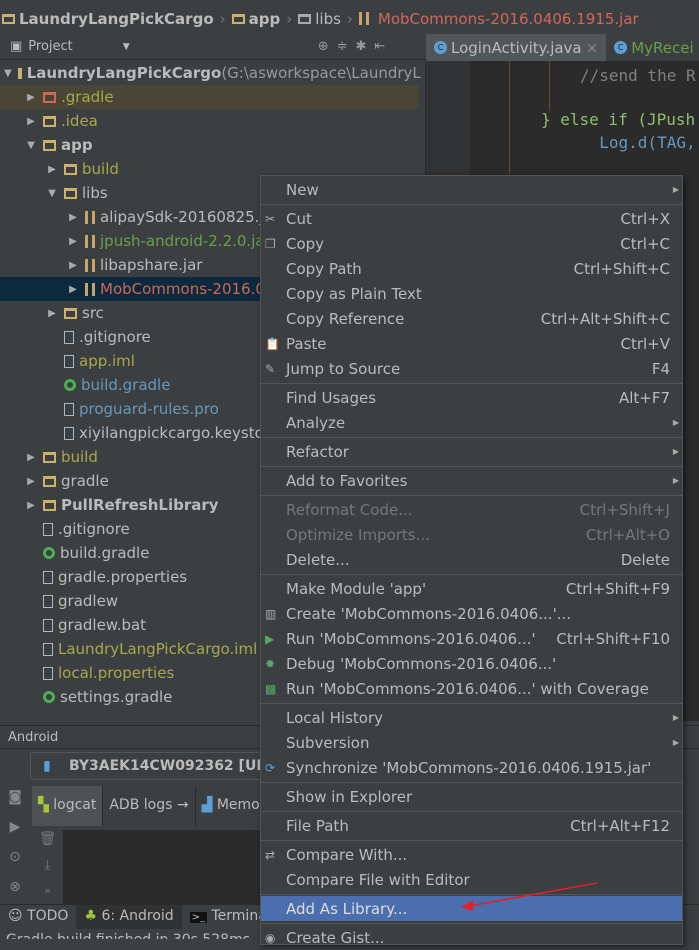 This screenshot has height=950, width=699. Describe the element at coordinates (38, 917) in the screenshot. I see `todo-button: ☺ TODO` at that location.